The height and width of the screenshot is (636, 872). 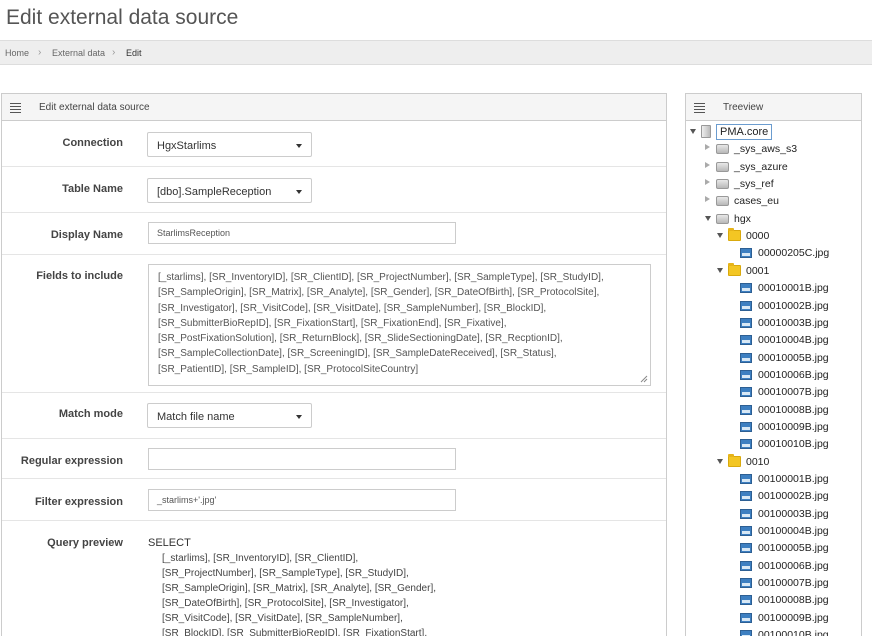 I want to click on tree-node-file: 00100003B.jpg, so click(x=773, y=513).